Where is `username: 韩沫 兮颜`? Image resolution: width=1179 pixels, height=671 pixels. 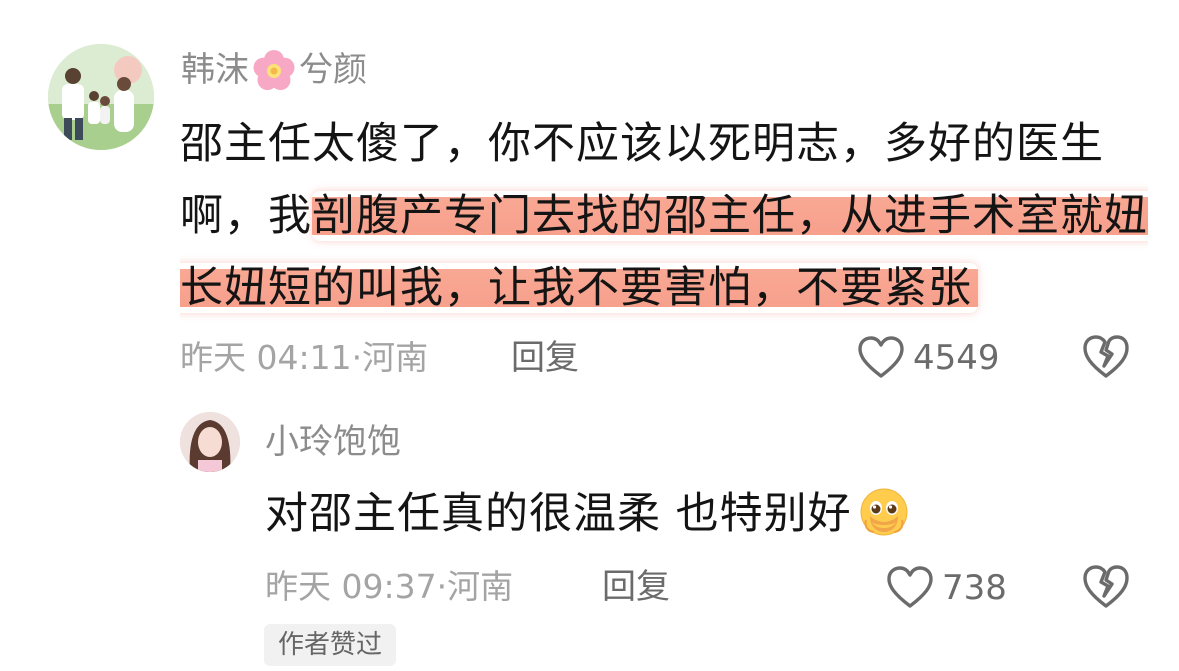 username: 韩沫 兮颜 is located at coordinates (274, 70).